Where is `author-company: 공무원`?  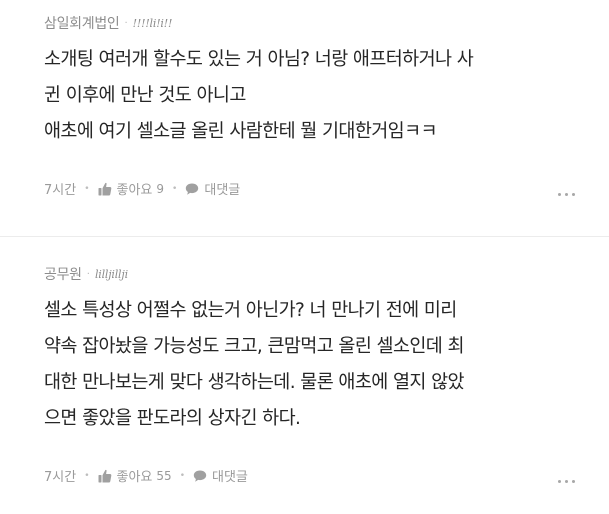 author-company: 공무원 is located at coordinates (63, 274).